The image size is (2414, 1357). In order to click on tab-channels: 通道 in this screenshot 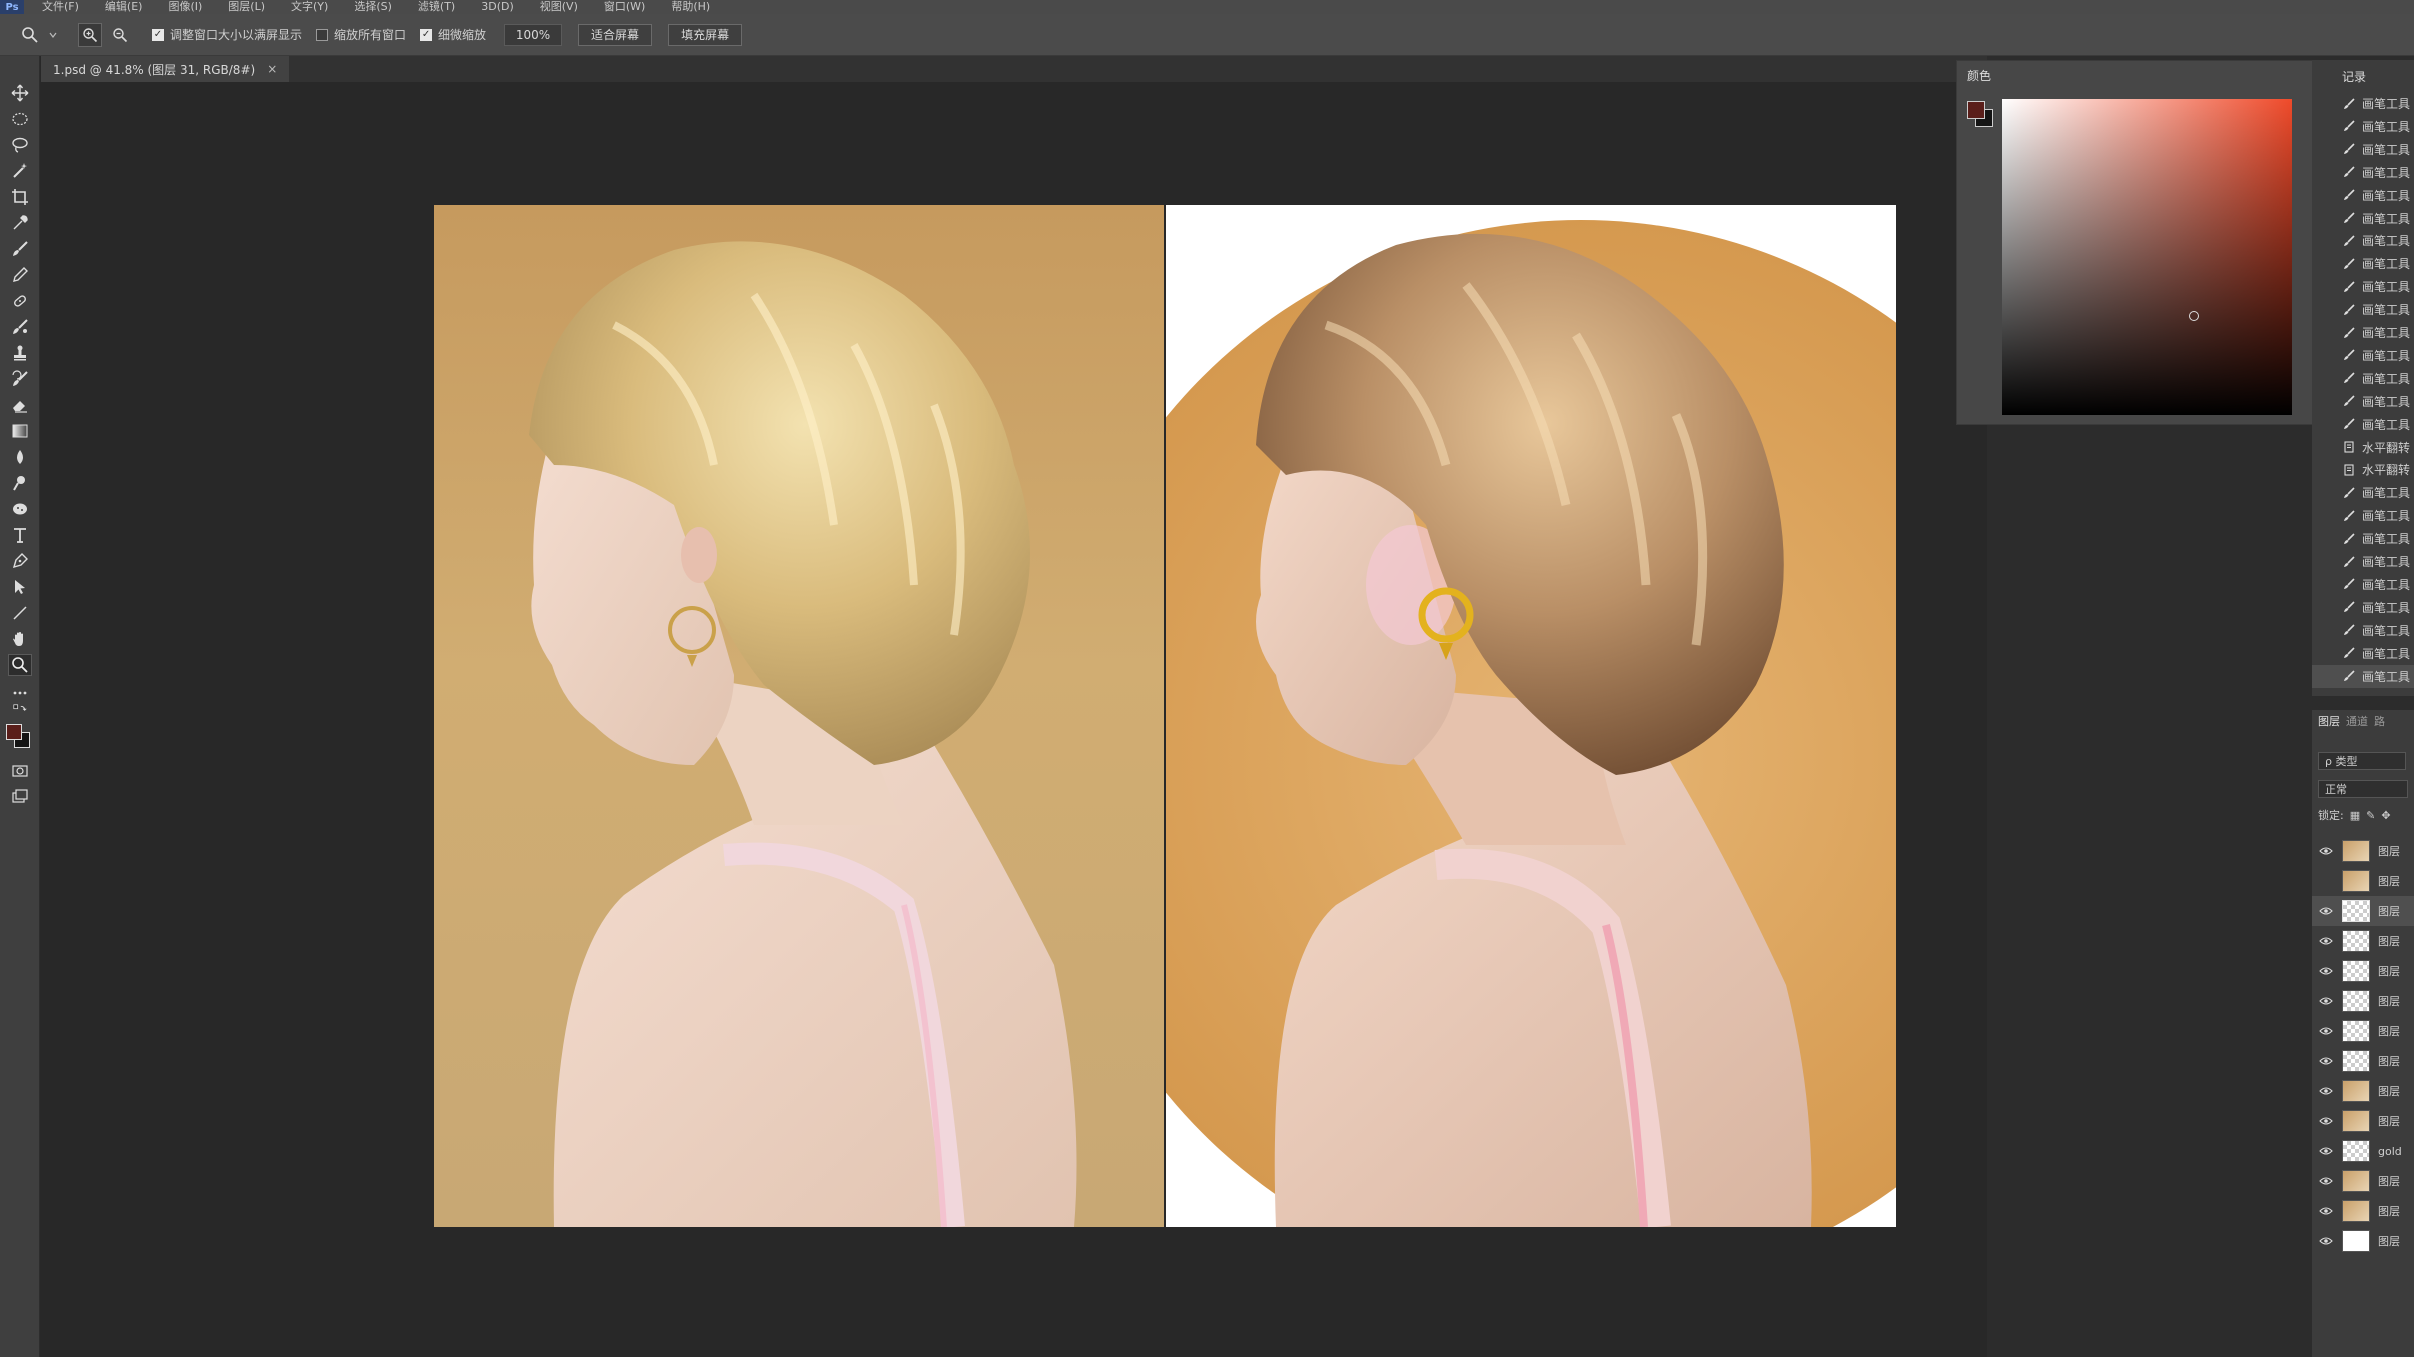, I will do `click(2357, 721)`.